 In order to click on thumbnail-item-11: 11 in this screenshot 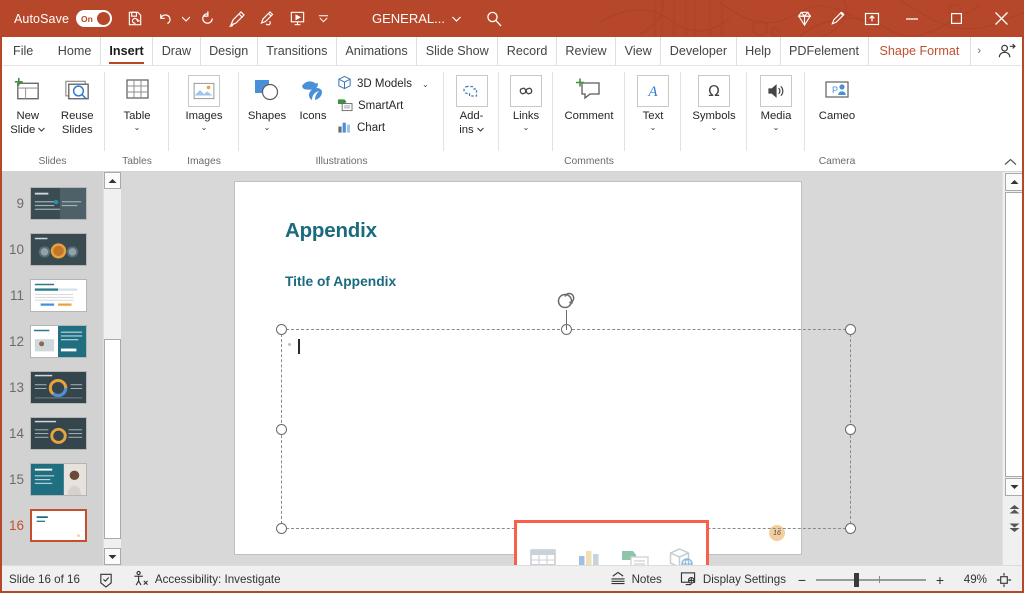, I will do `click(51, 295)`.